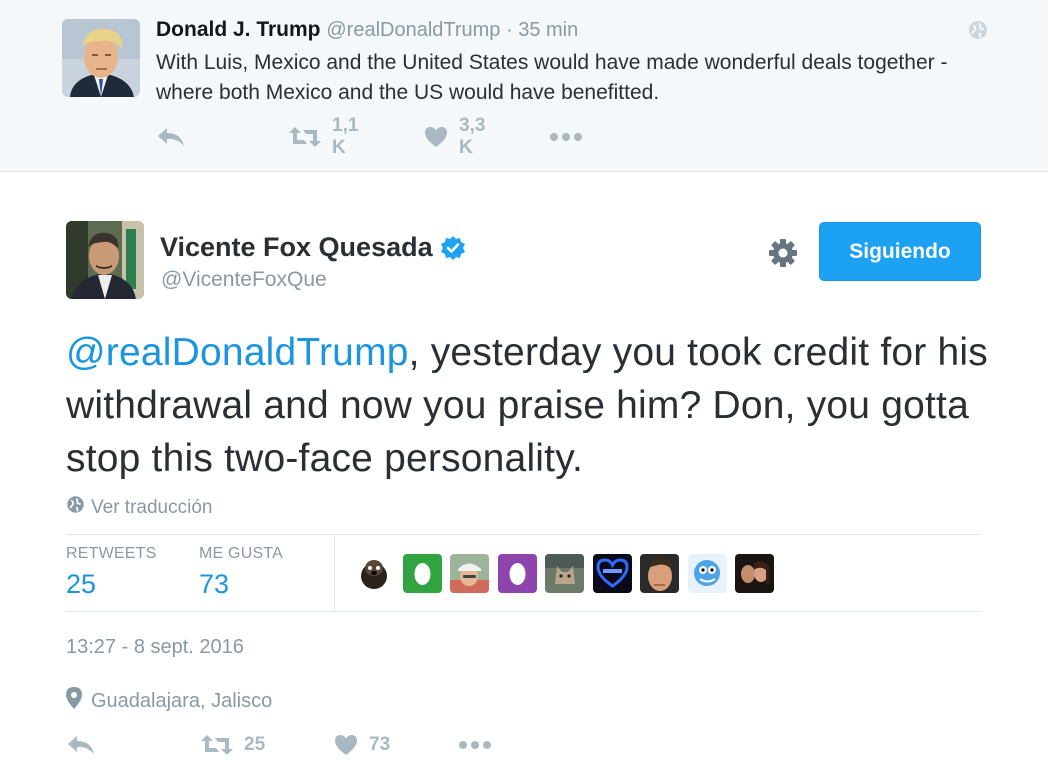 The height and width of the screenshot is (767, 1048). I want to click on location-pin-icon, so click(78, 701).